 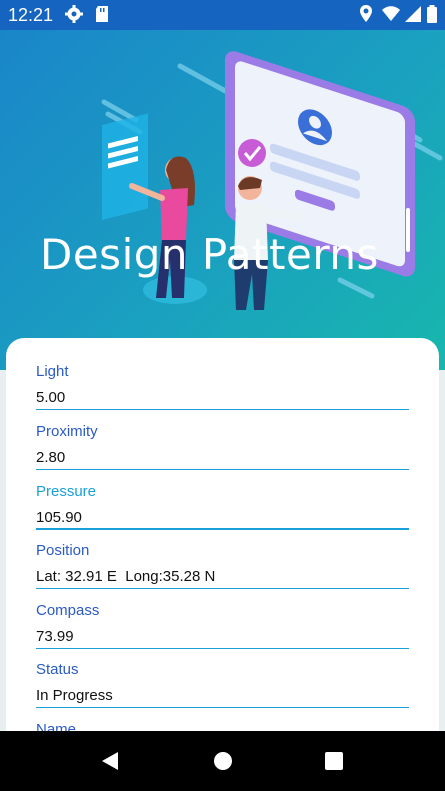 I want to click on pressure-field: Pressure 105.90, so click(x=222, y=506).